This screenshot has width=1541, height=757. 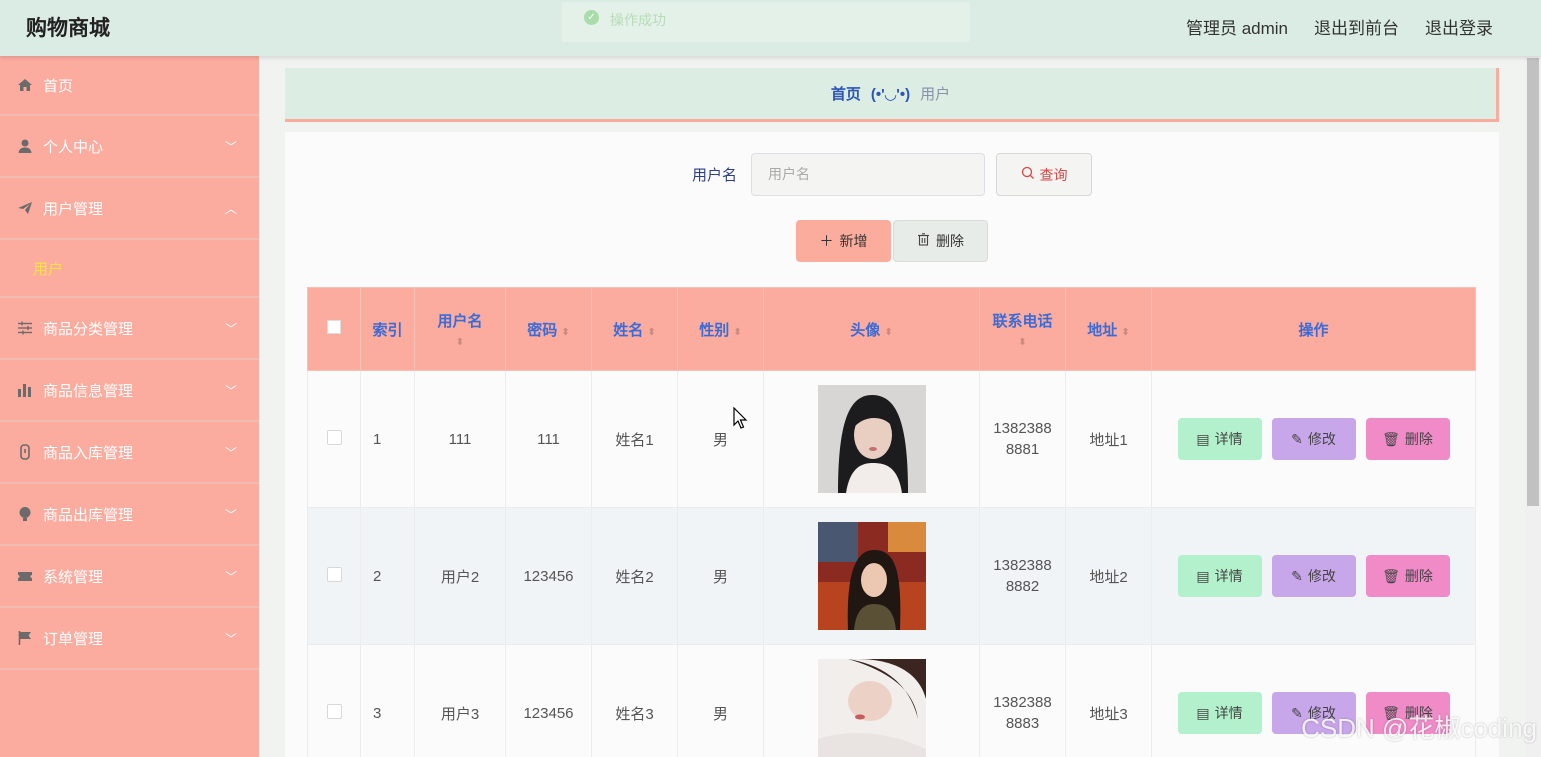 I want to click on breadcrumb-current: 用户, so click(x=935, y=94).